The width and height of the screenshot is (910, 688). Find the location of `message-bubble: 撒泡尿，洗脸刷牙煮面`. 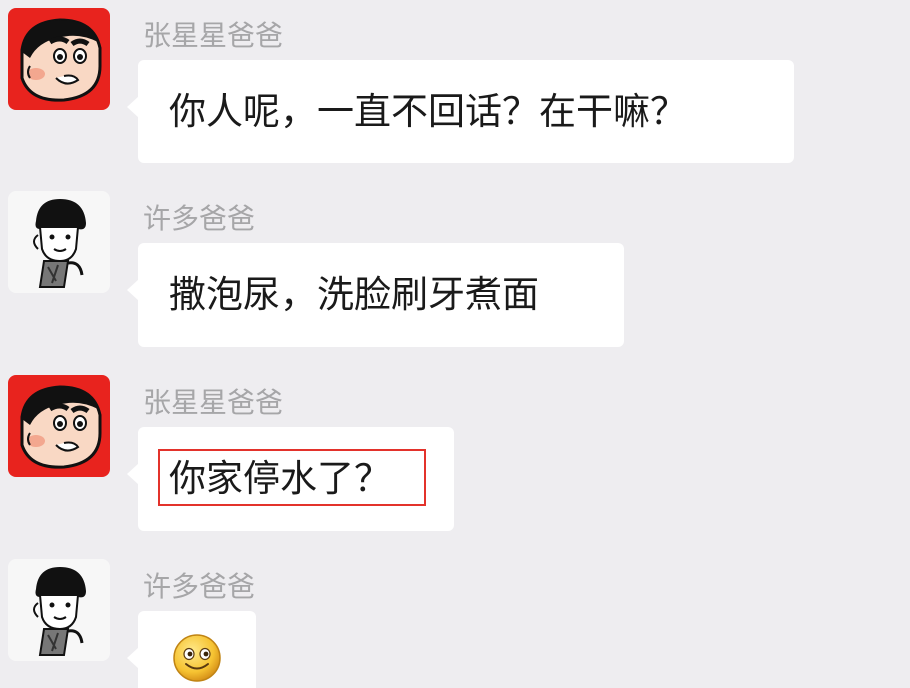

message-bubble: 撒泡尿，洗脸刷牙煮面 is located at coordinates (375, 295).